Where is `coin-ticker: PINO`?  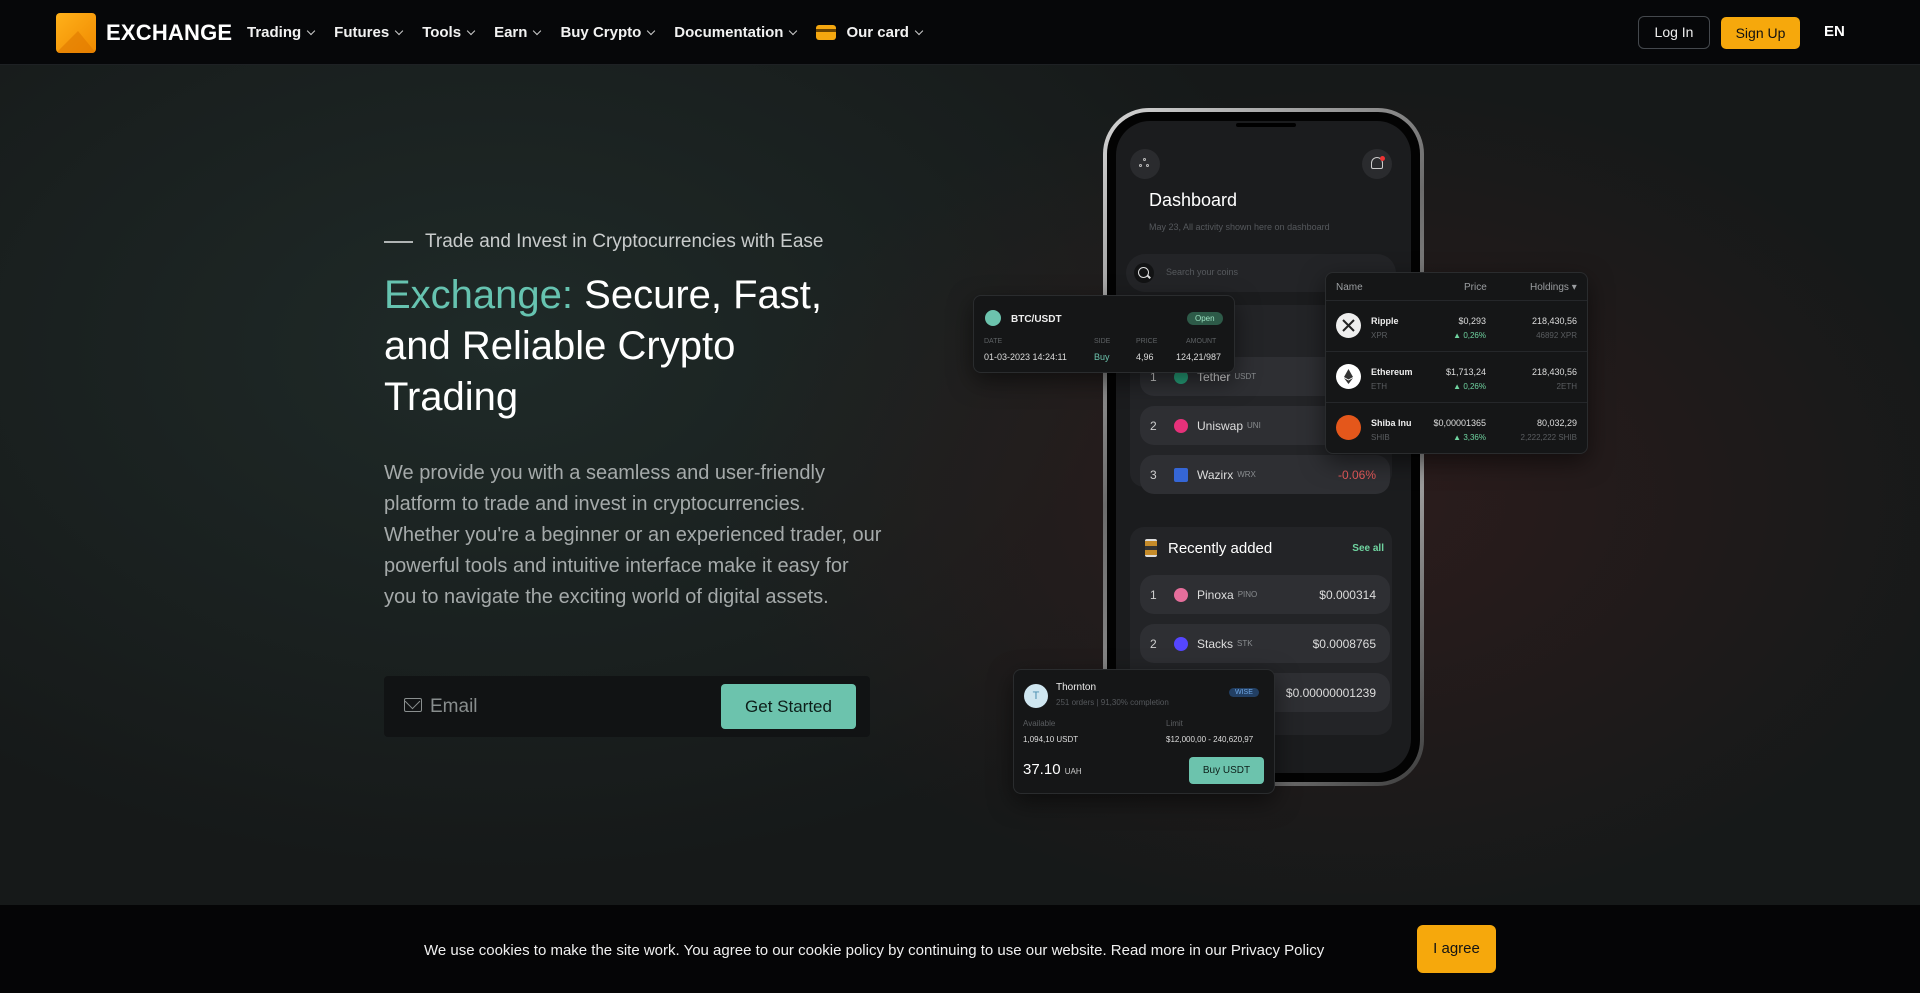
coin-ticker: PINO is located at coordinates (1247, 594).